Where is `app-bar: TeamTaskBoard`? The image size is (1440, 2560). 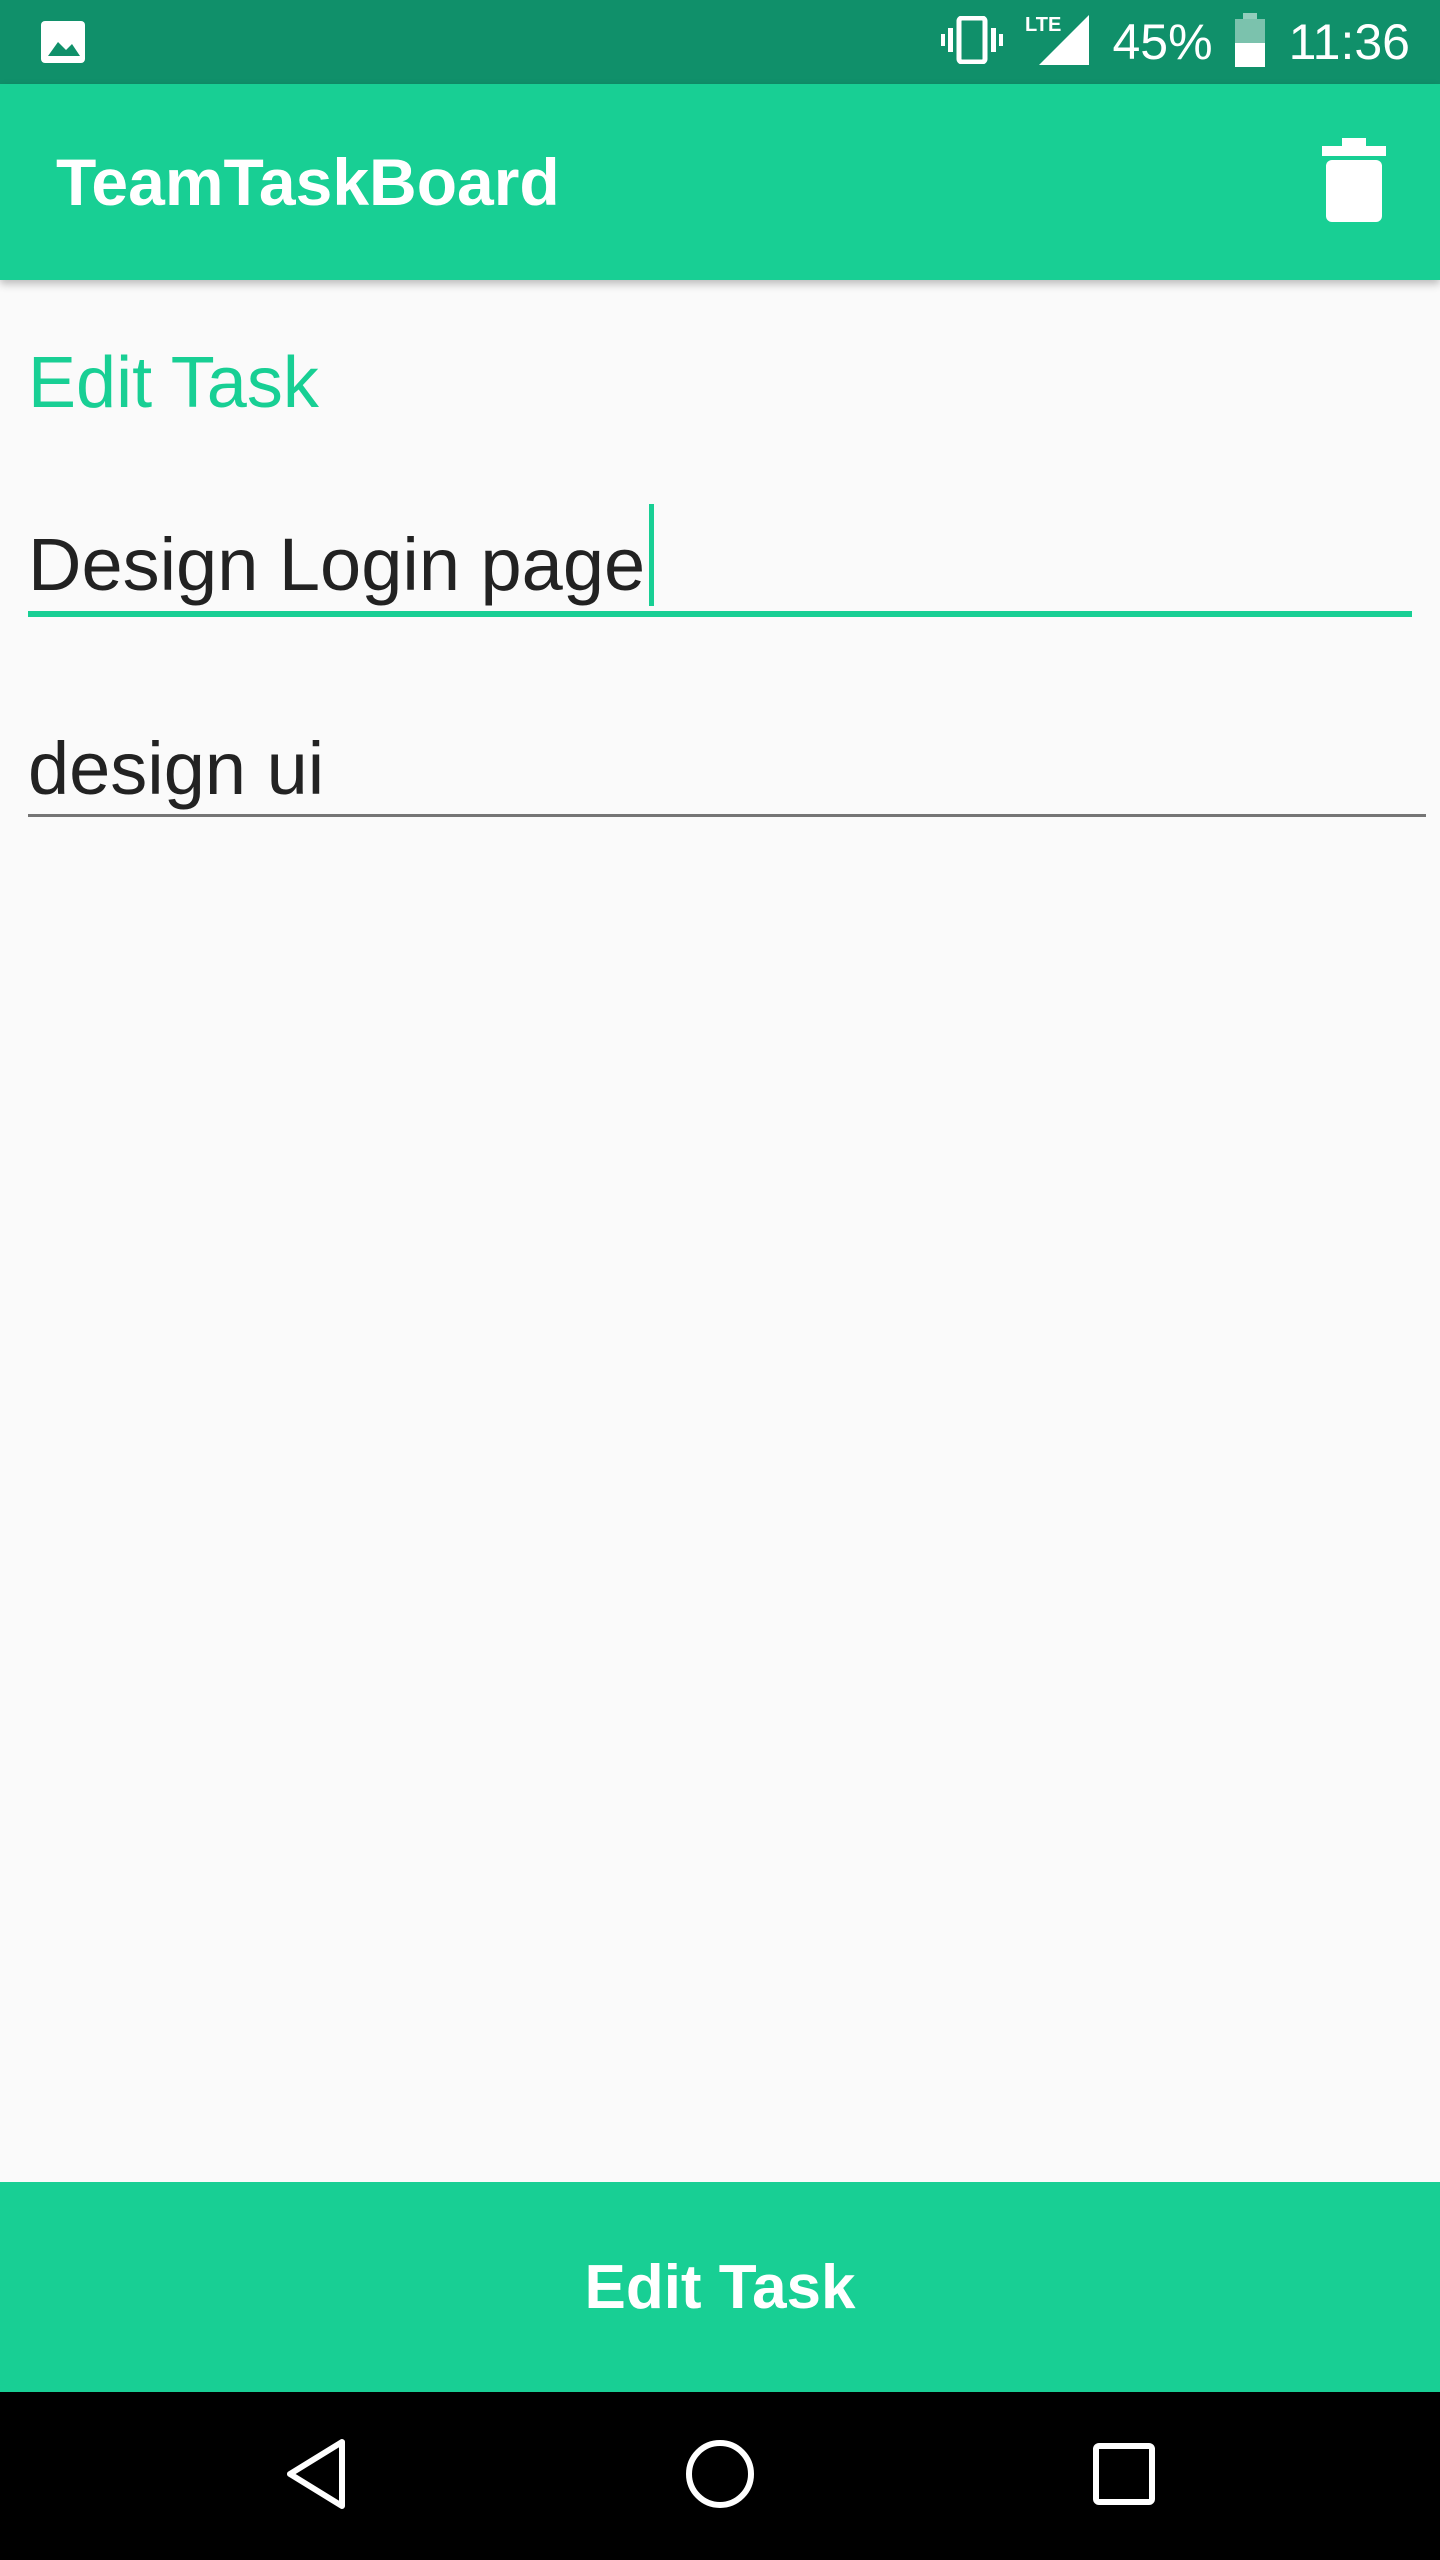 app-bar: TeamTaskBoard is located at coordinates (720, 182).